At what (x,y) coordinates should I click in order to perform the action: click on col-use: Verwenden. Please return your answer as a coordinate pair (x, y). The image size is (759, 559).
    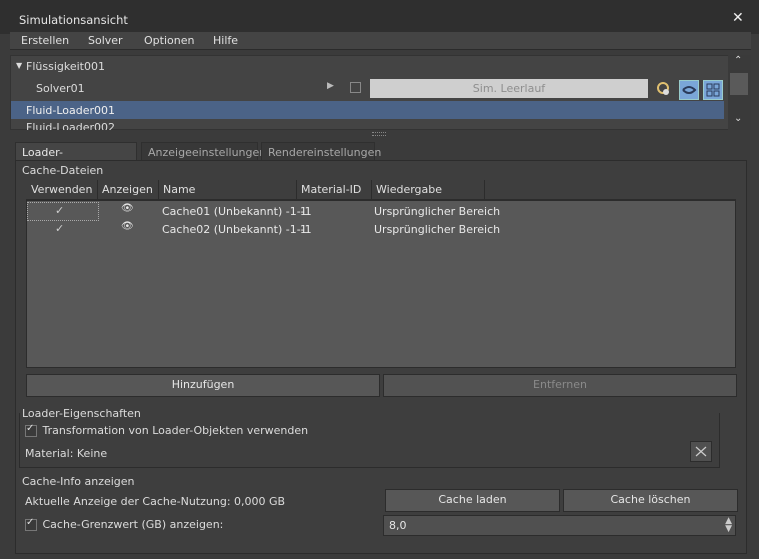
    Looking at the image, I should click on (61, 189).